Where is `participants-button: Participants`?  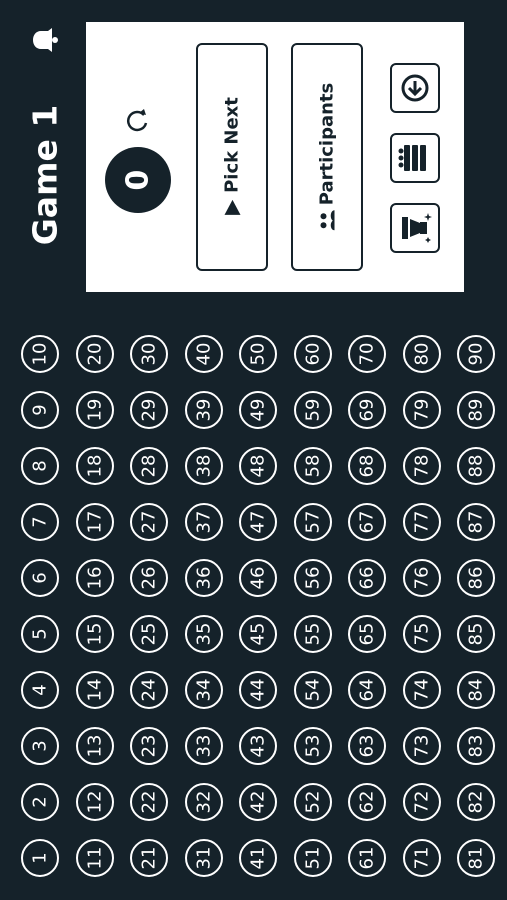
participants-button: Participants is located at coordinates (327, 157).